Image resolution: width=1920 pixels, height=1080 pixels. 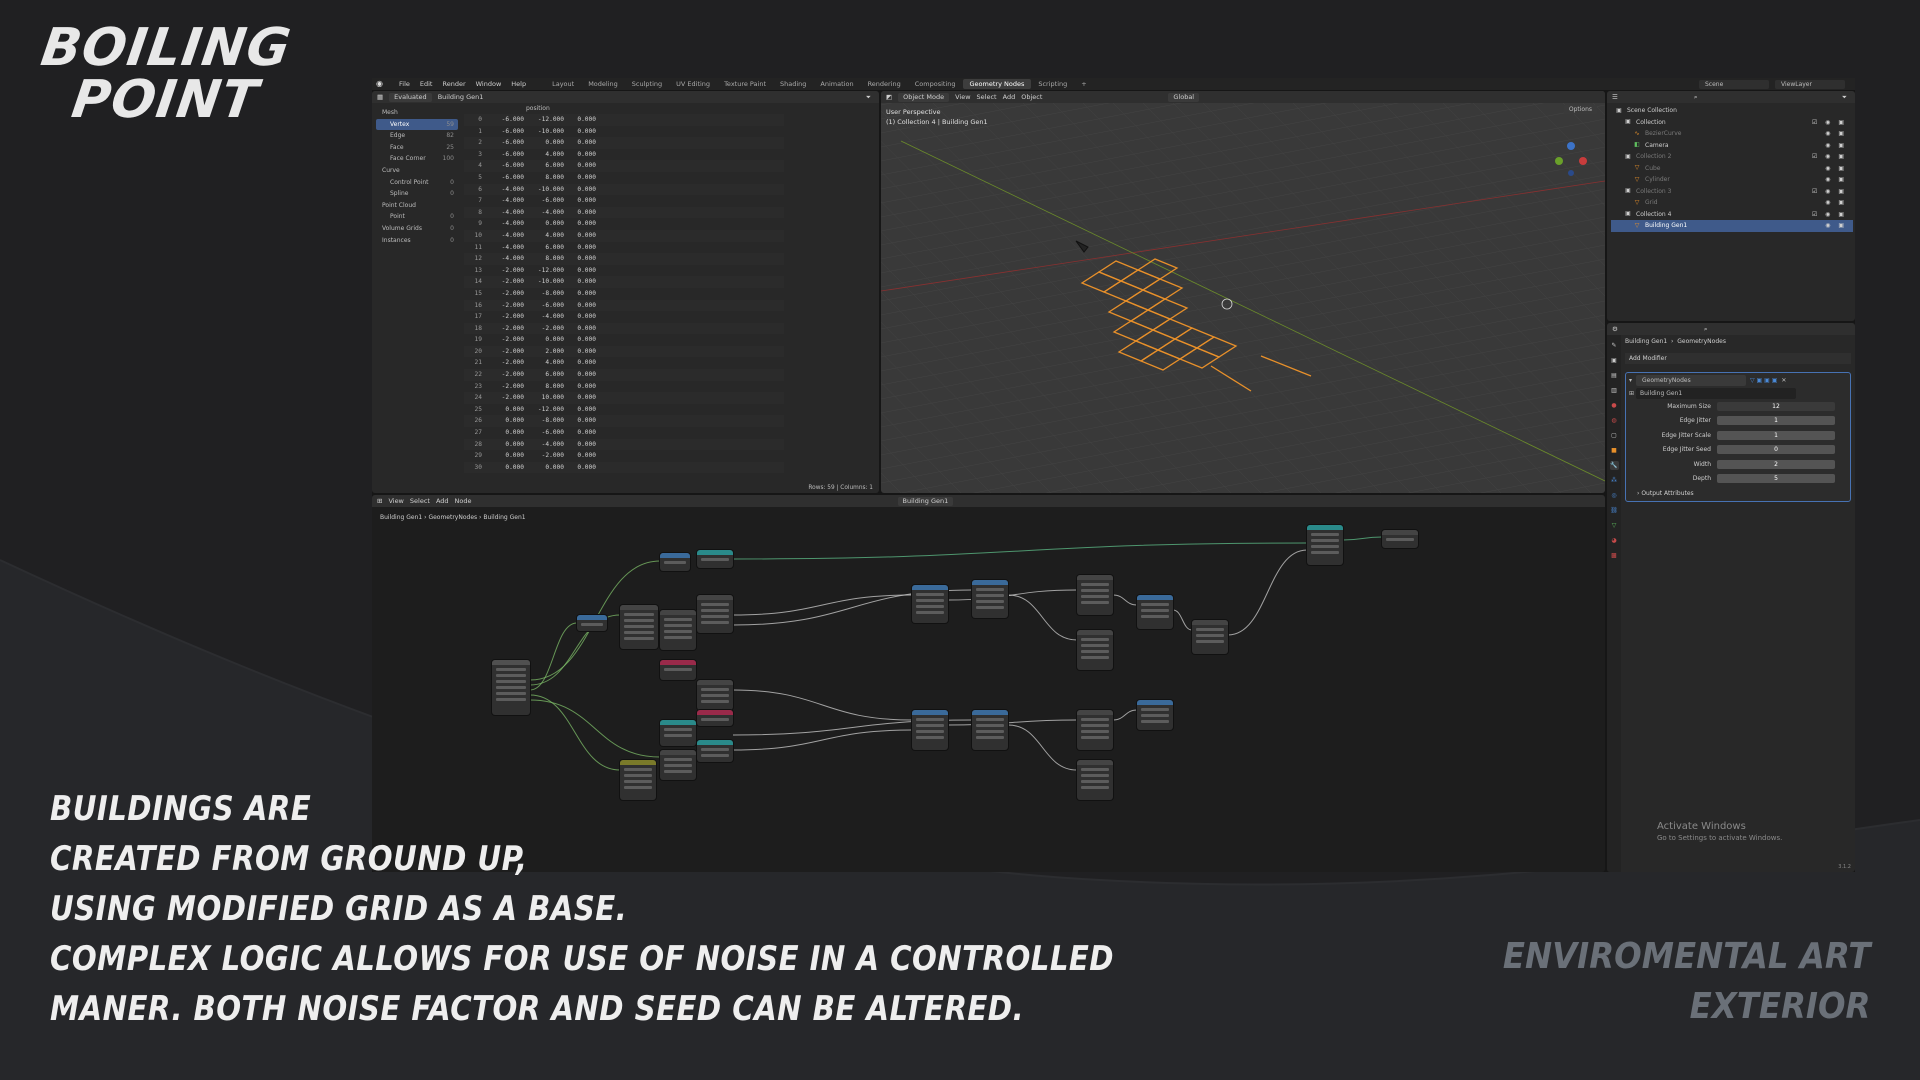 I want to click on domain-item: Control Point 0, so click(x=417, y=183).